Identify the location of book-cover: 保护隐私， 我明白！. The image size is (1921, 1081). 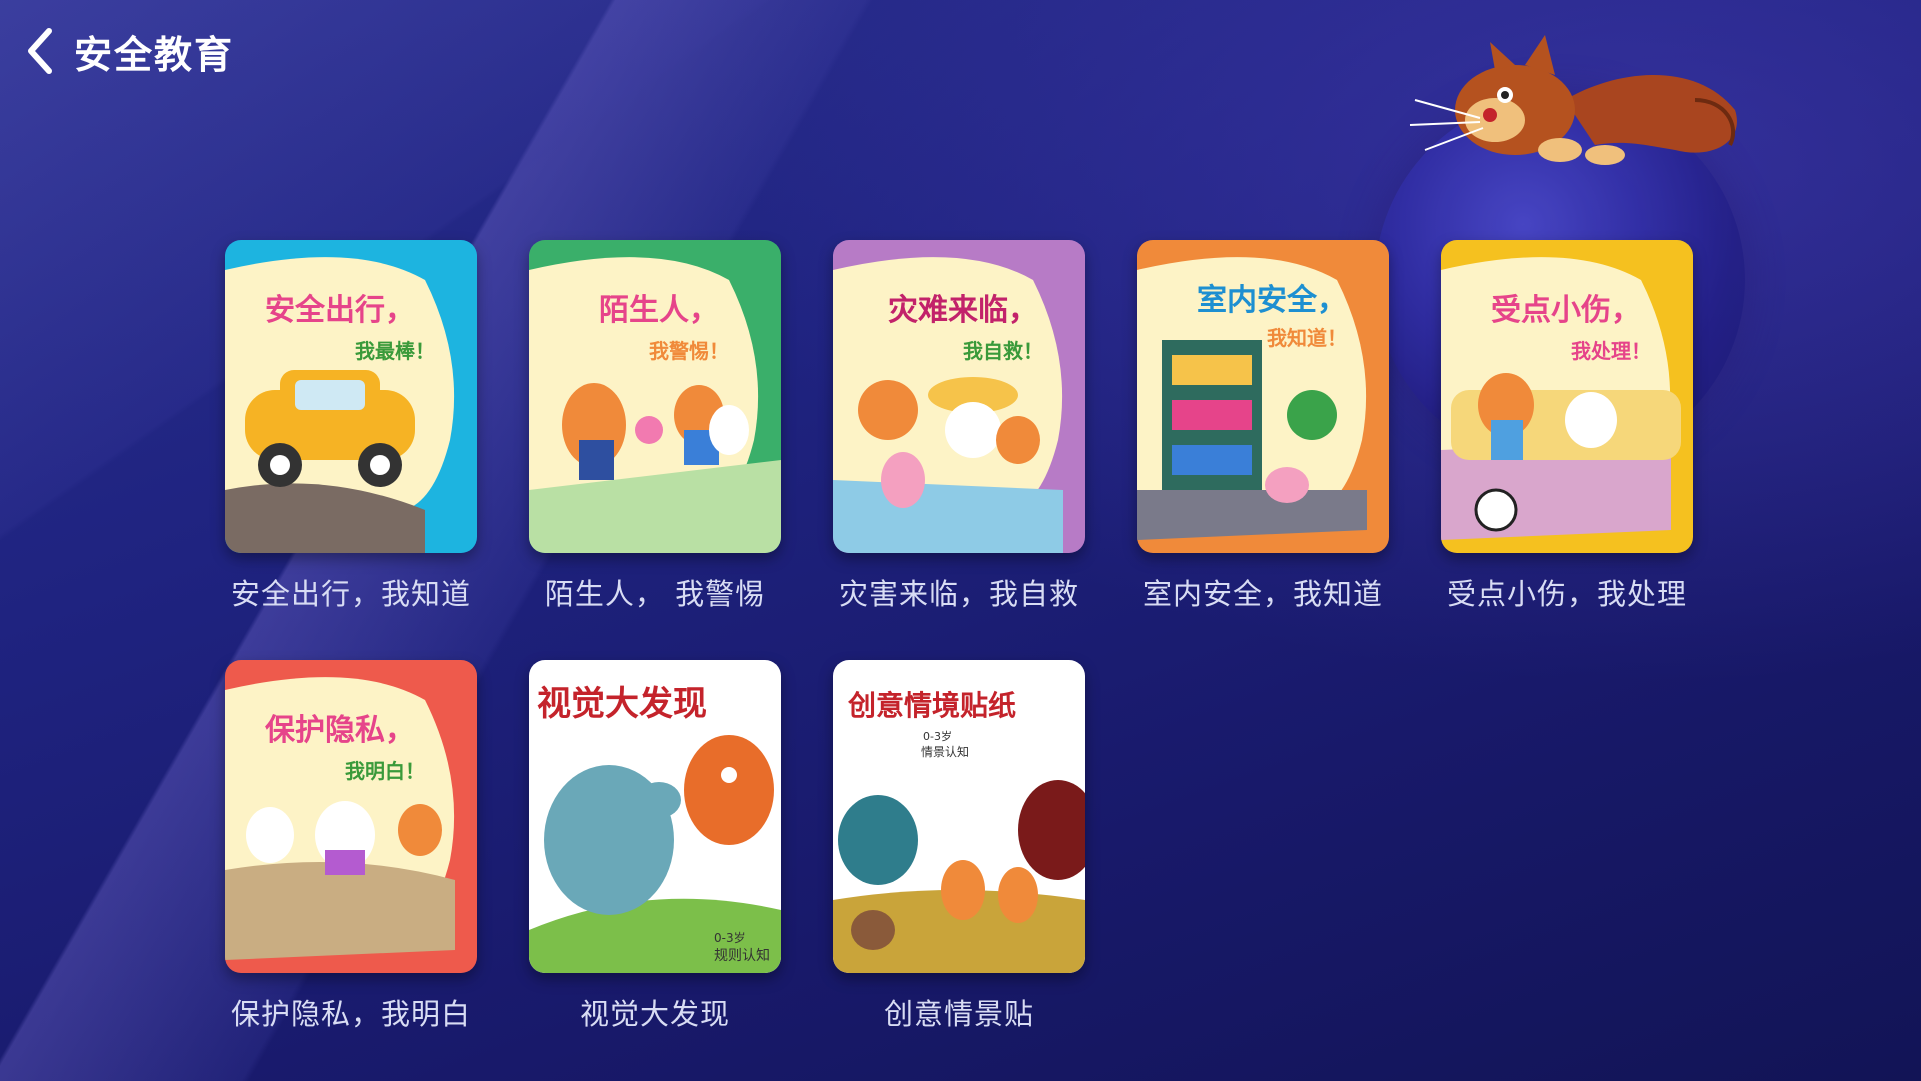
(351, 816).